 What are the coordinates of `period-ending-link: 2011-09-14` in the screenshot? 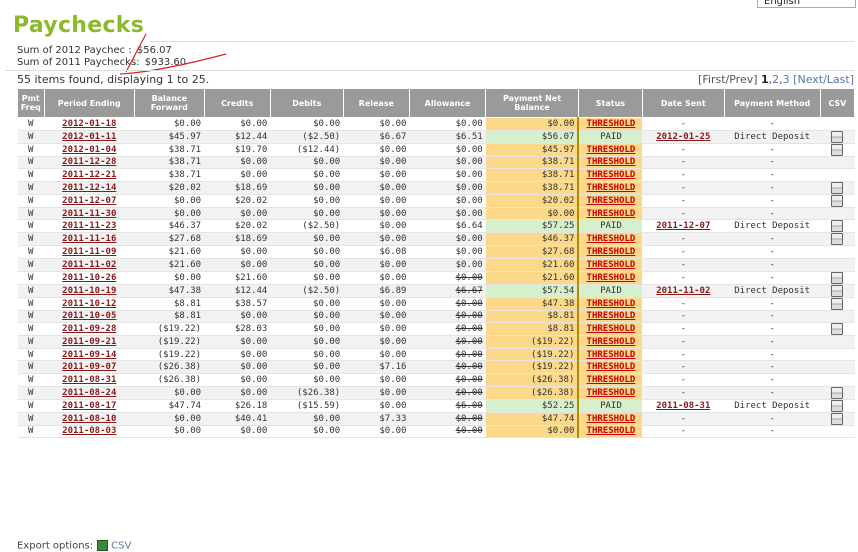 It's located at (89, 355).